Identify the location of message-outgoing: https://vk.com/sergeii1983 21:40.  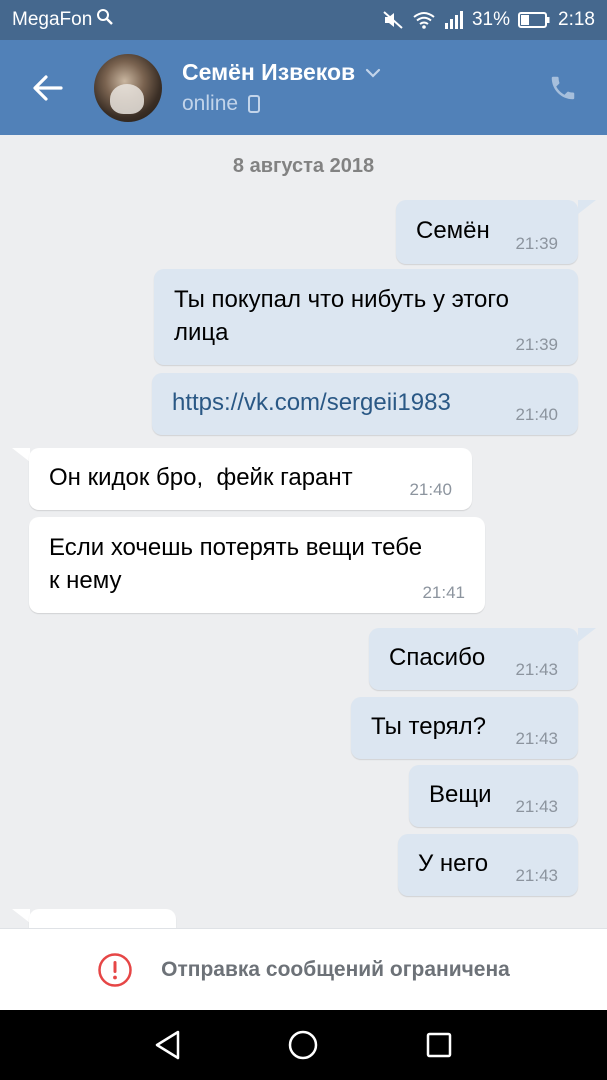
(365, 404).